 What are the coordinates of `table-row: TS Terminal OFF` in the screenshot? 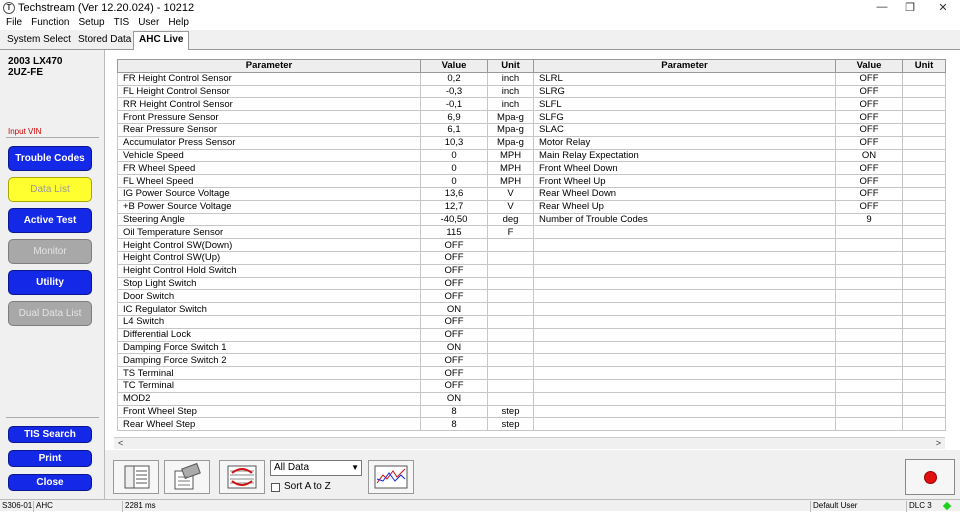 It's located at (325, 373).